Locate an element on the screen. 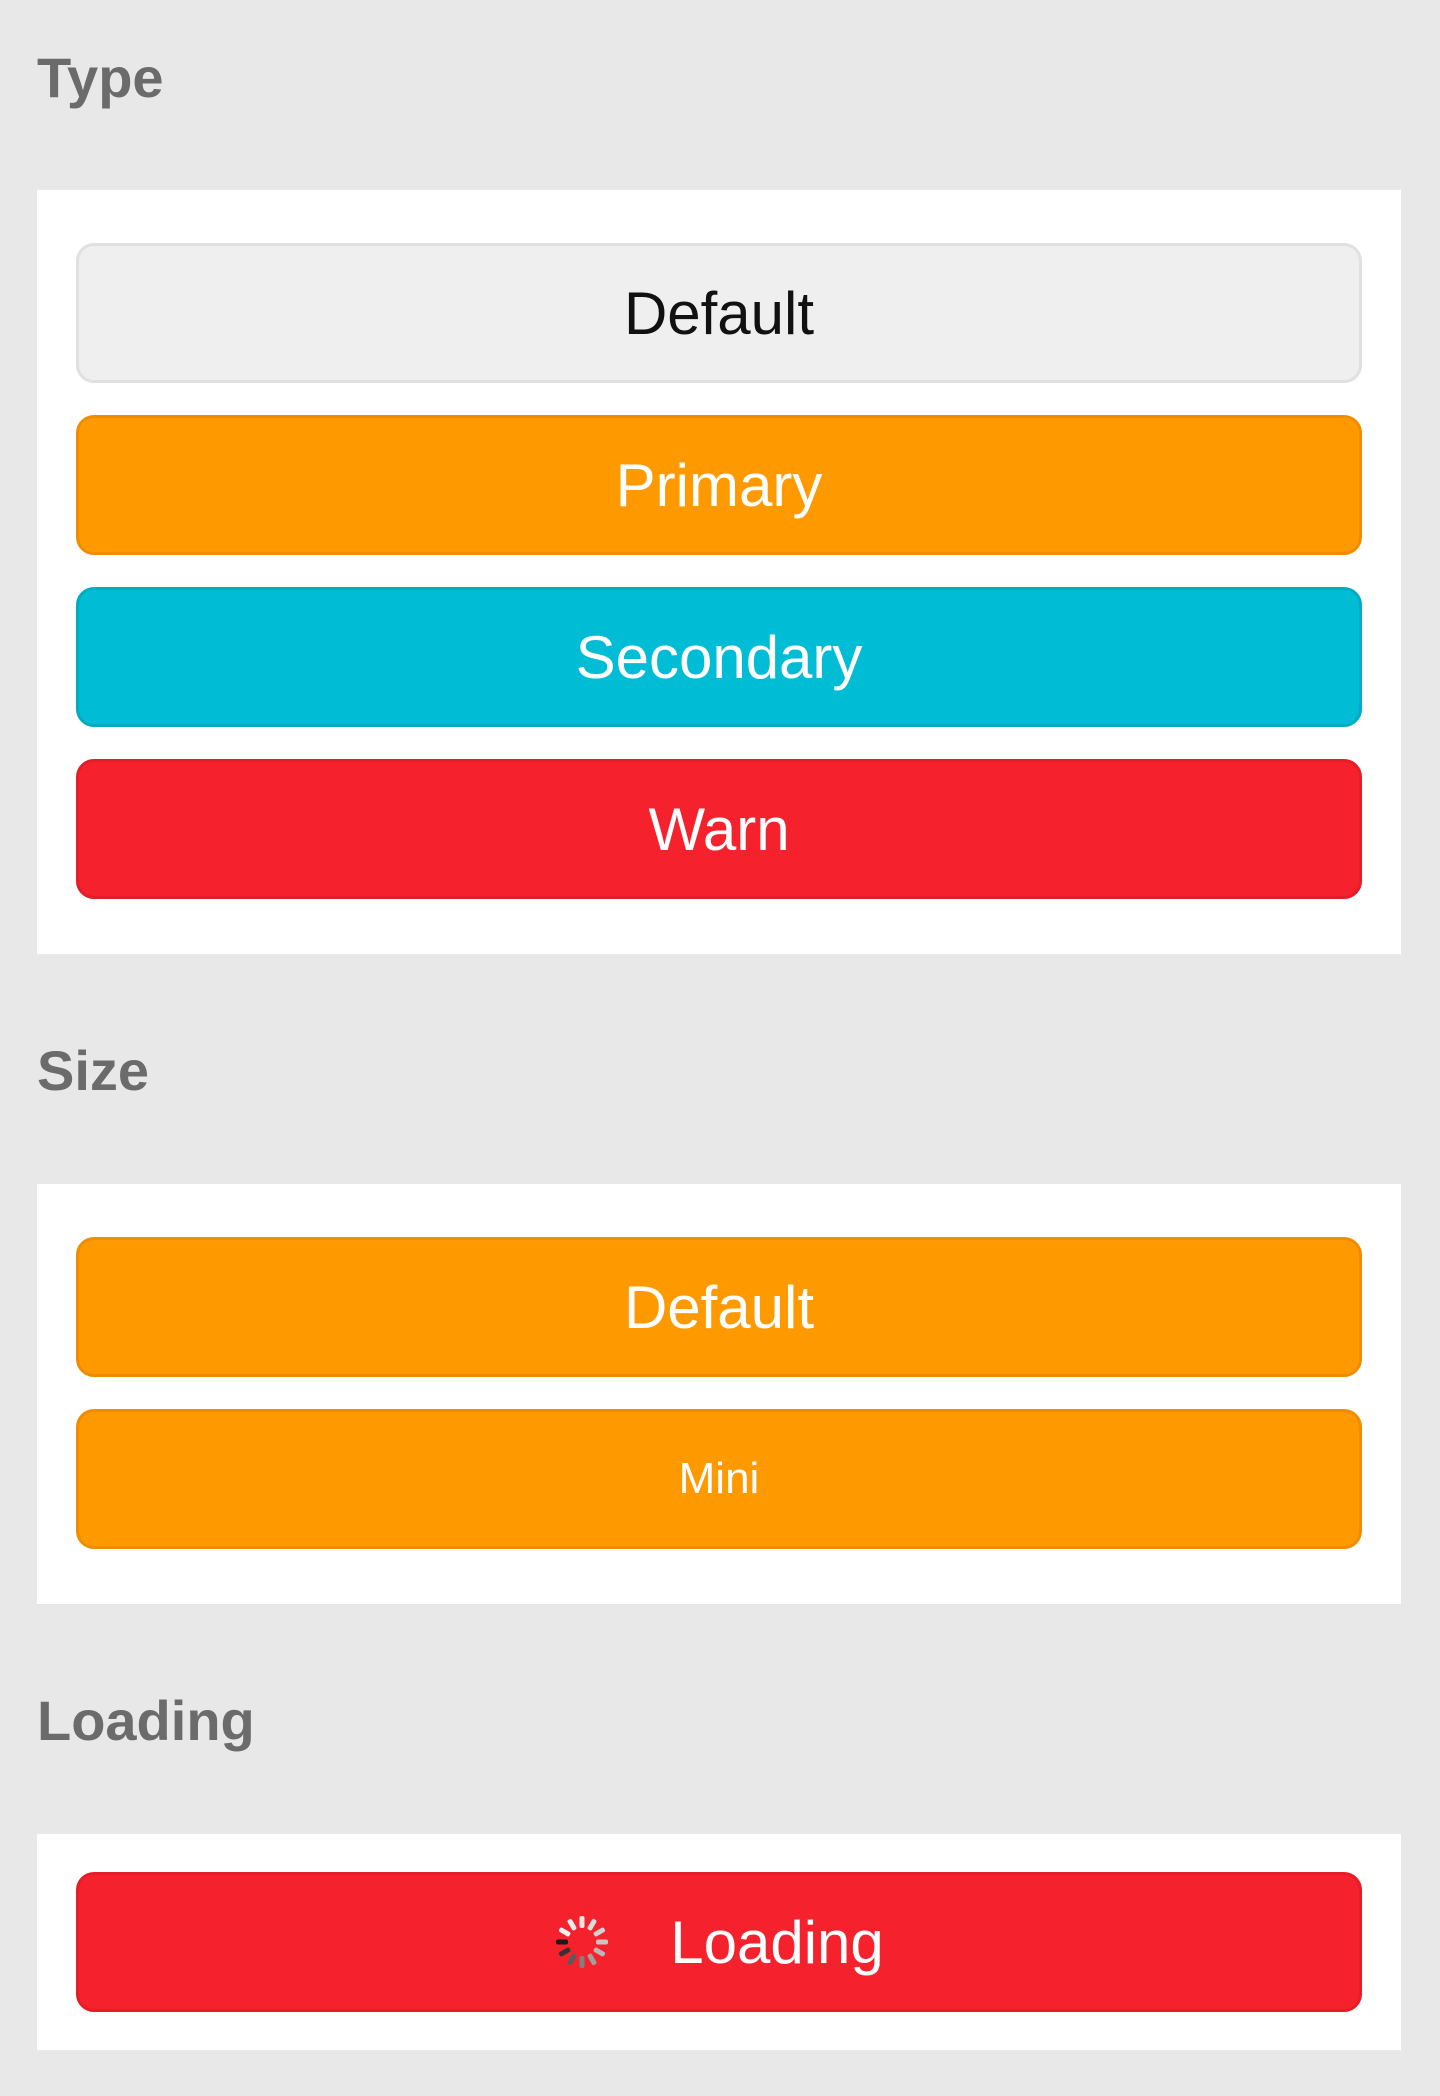 The image size is (1440, 2096). panel-loading: Loading is located at coordinates (719, 1942).